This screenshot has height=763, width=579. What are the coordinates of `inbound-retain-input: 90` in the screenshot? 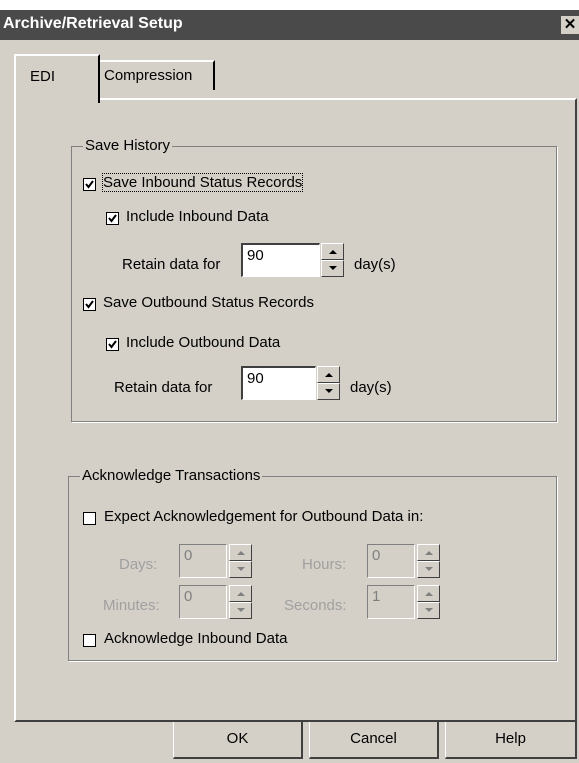 It's located at (280, 260).